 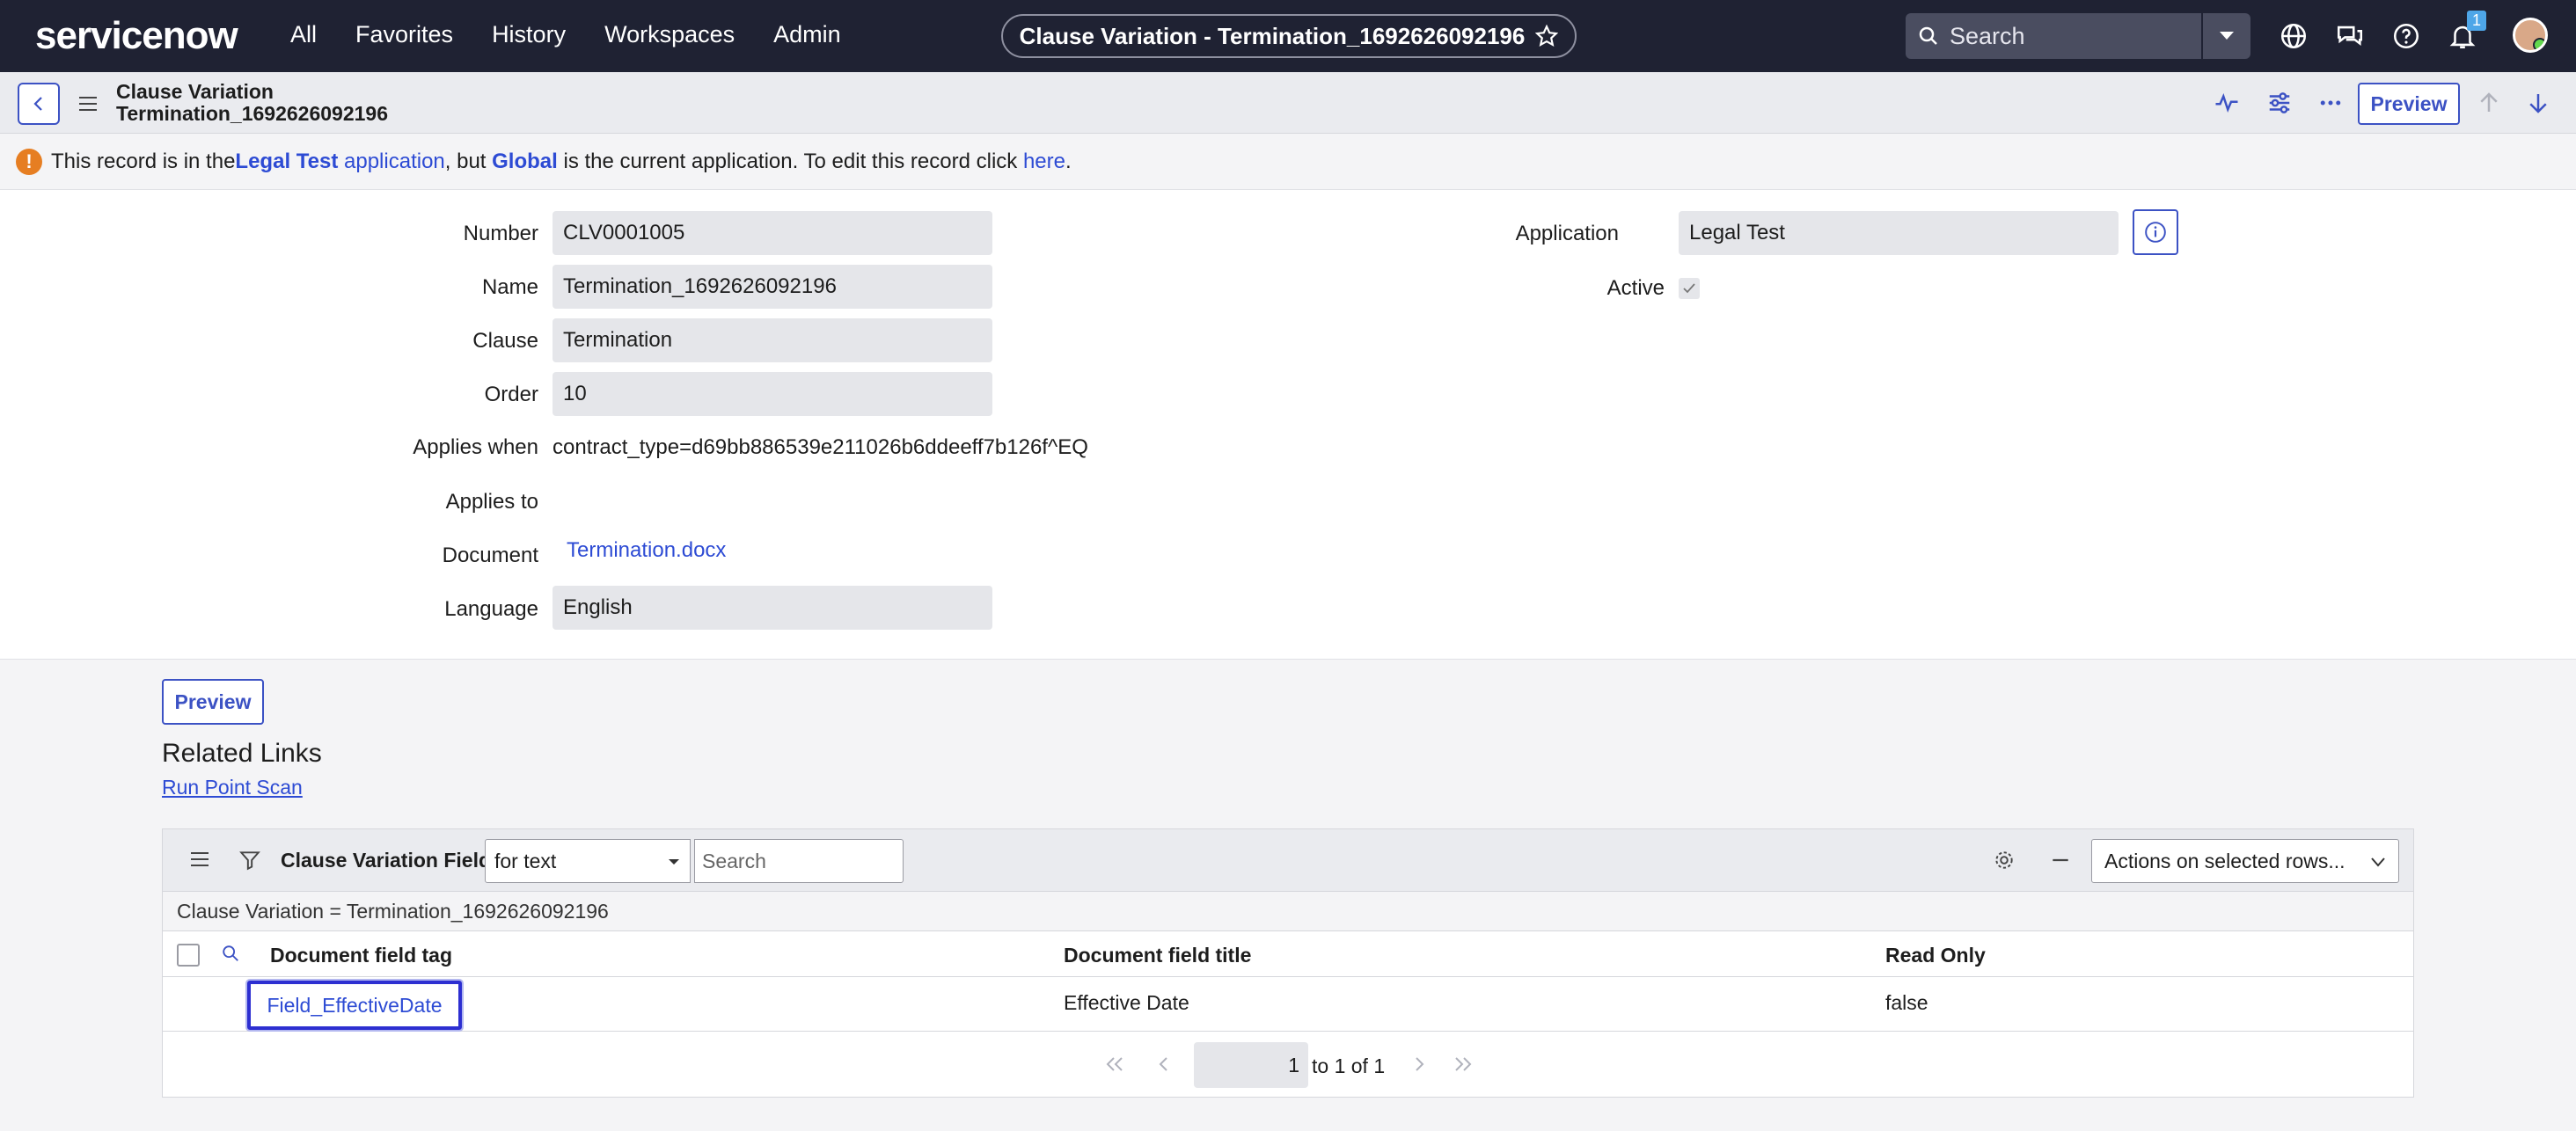 I want to click on previous-page-icon, so click(x=1164, y=1064).